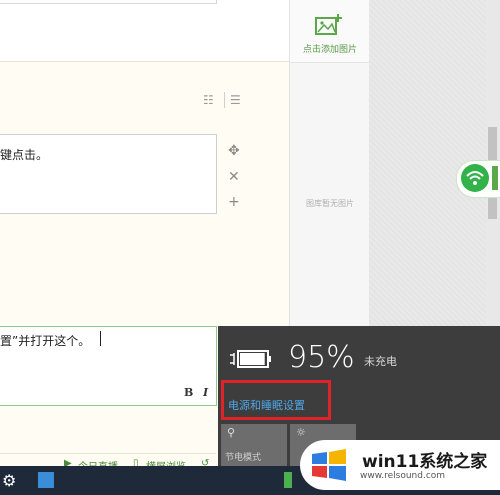 This screenshot has height=495, width=500. Describe the element at coordinates (276, 400) in the screenshot. I see `highlight-box` at that location.